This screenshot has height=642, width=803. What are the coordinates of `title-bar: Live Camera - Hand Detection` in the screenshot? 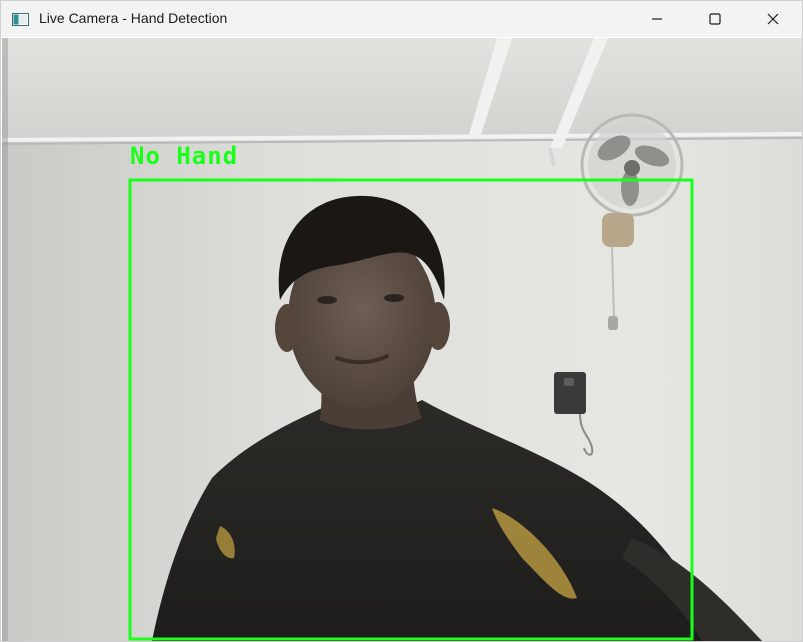 It's located at (401, 19).